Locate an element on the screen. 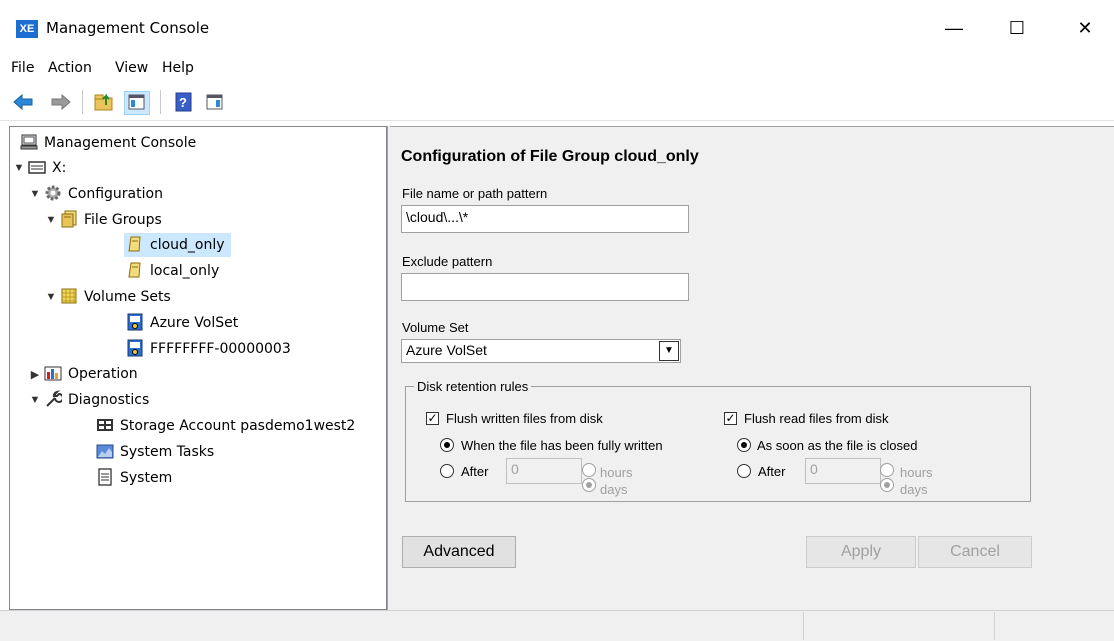  write-hours-radio is located at coordinates (589, 470).